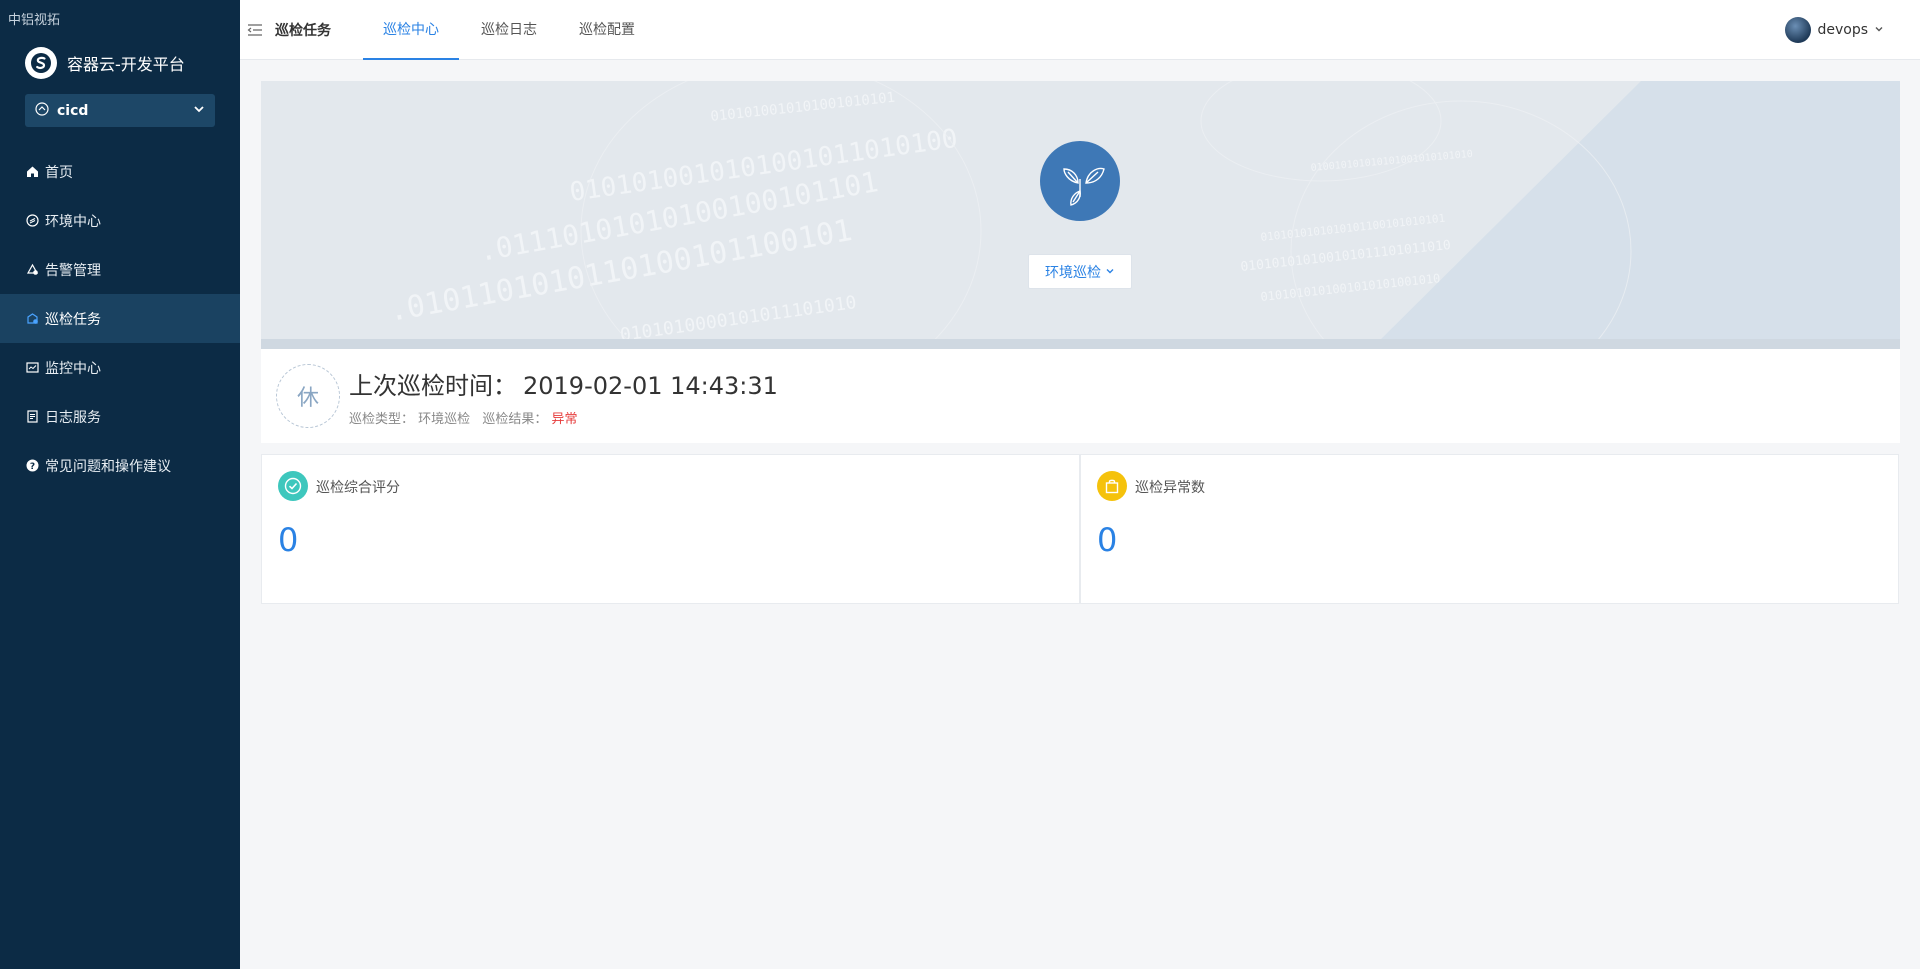 The width and height of the screenshot is (1920, 969). Describe the element at coordinates (120, 220) in the screenshot. I see `sidebar-item-environment: 环境中心` at that location.